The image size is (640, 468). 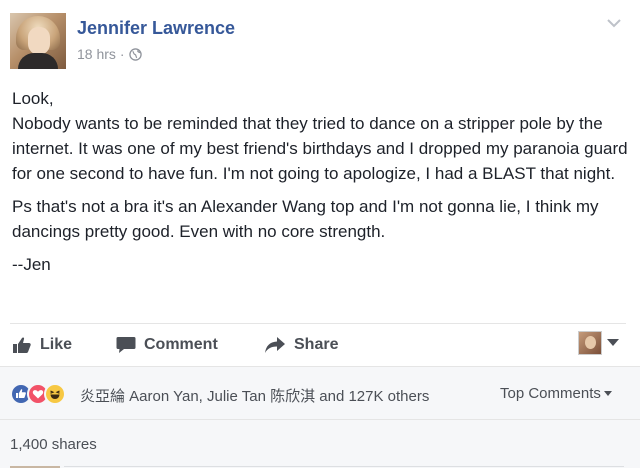 I want to click on reaction-icons, so click(x=45, y=394).